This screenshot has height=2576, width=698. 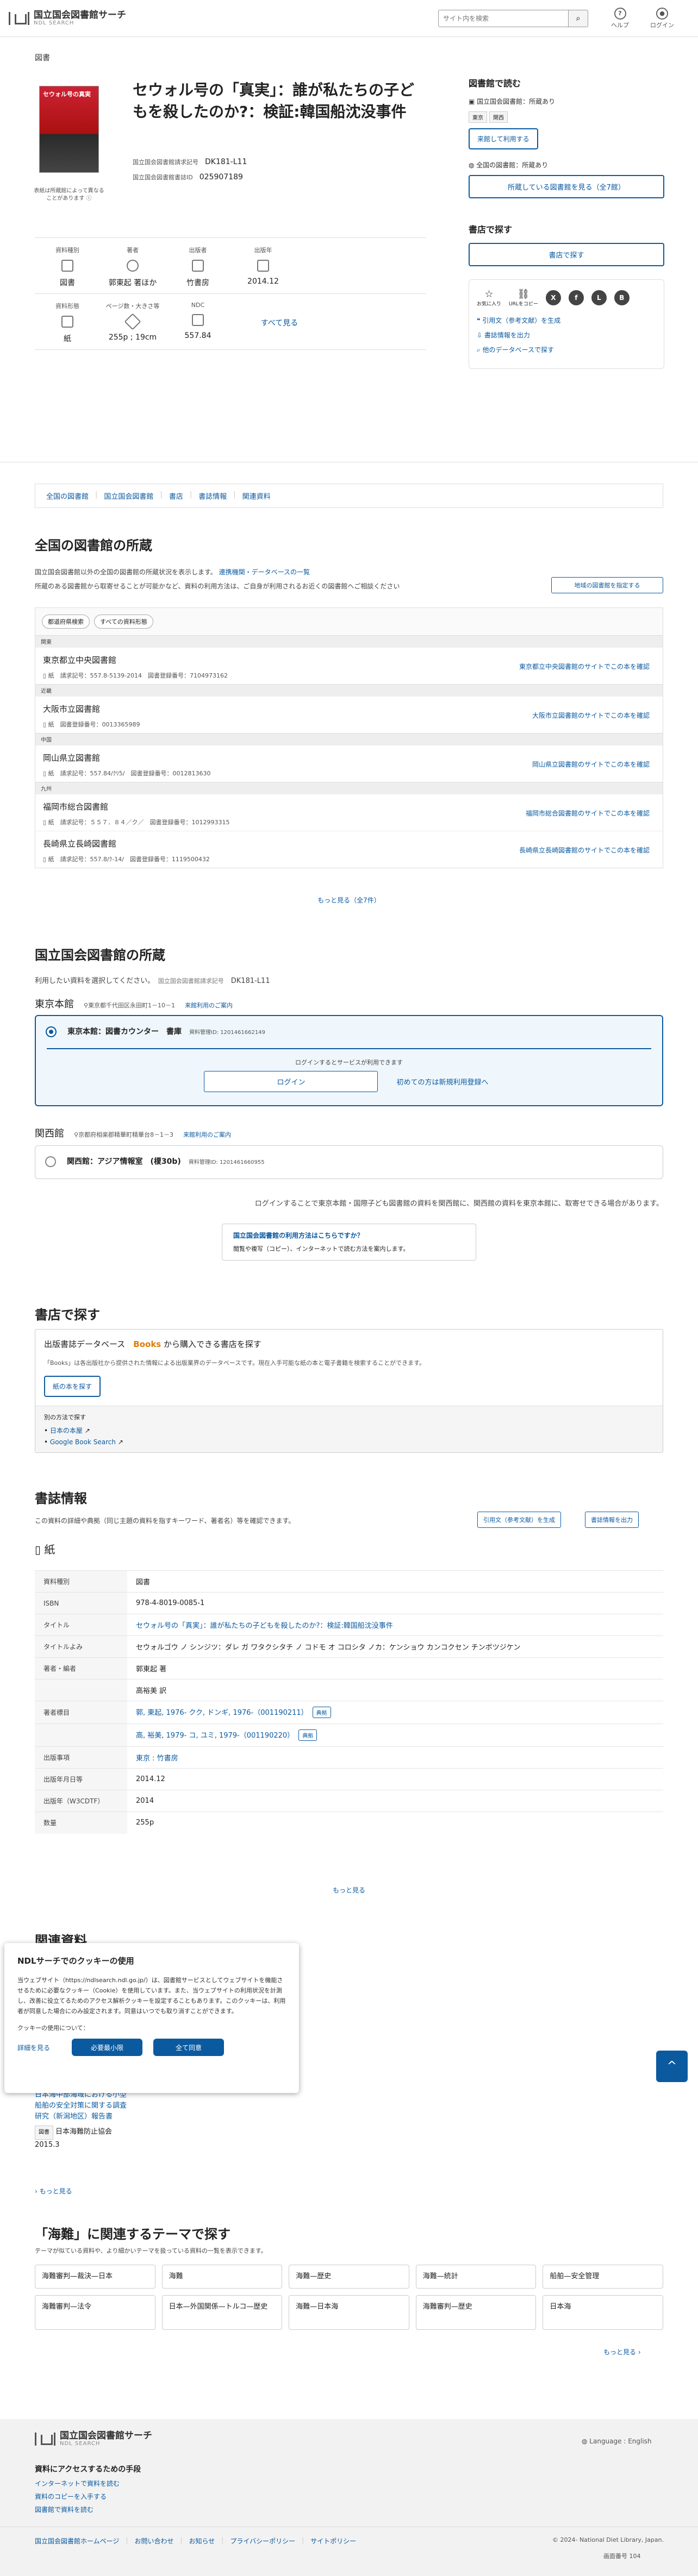 What do you see at coordinates (215, 1736) in the screenshot?
I see `author-heading-link: 高, 裕美, 1979- コ, ユミ, 1979-（001190220）` at bounding box center [215, 1736].